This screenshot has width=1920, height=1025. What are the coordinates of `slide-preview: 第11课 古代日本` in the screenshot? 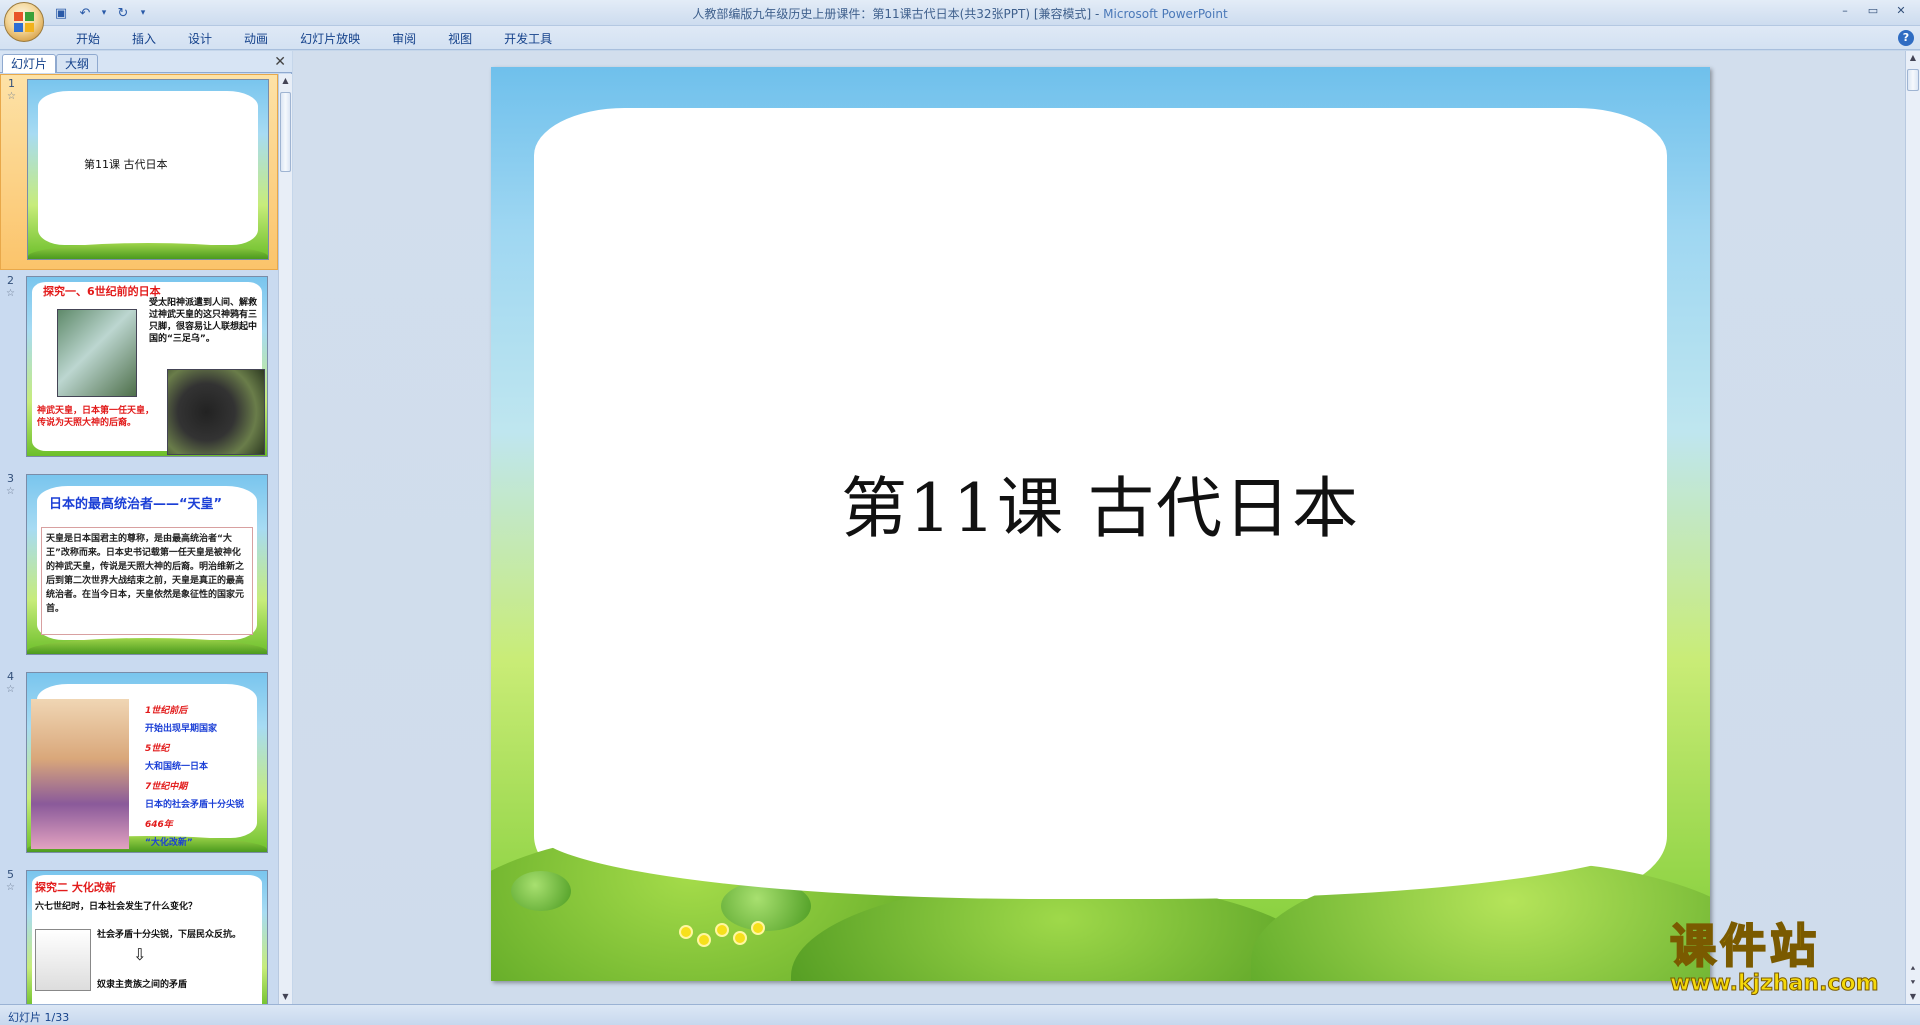 It's located at (148, 169).